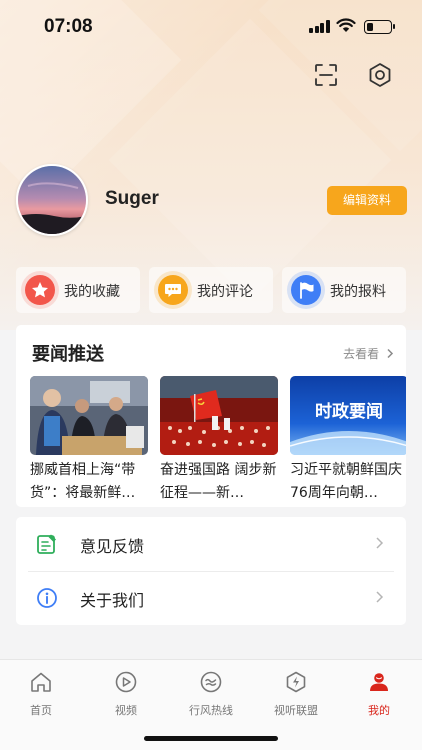  I want to click on tab-profile-label: 我的, so click(379, 710).